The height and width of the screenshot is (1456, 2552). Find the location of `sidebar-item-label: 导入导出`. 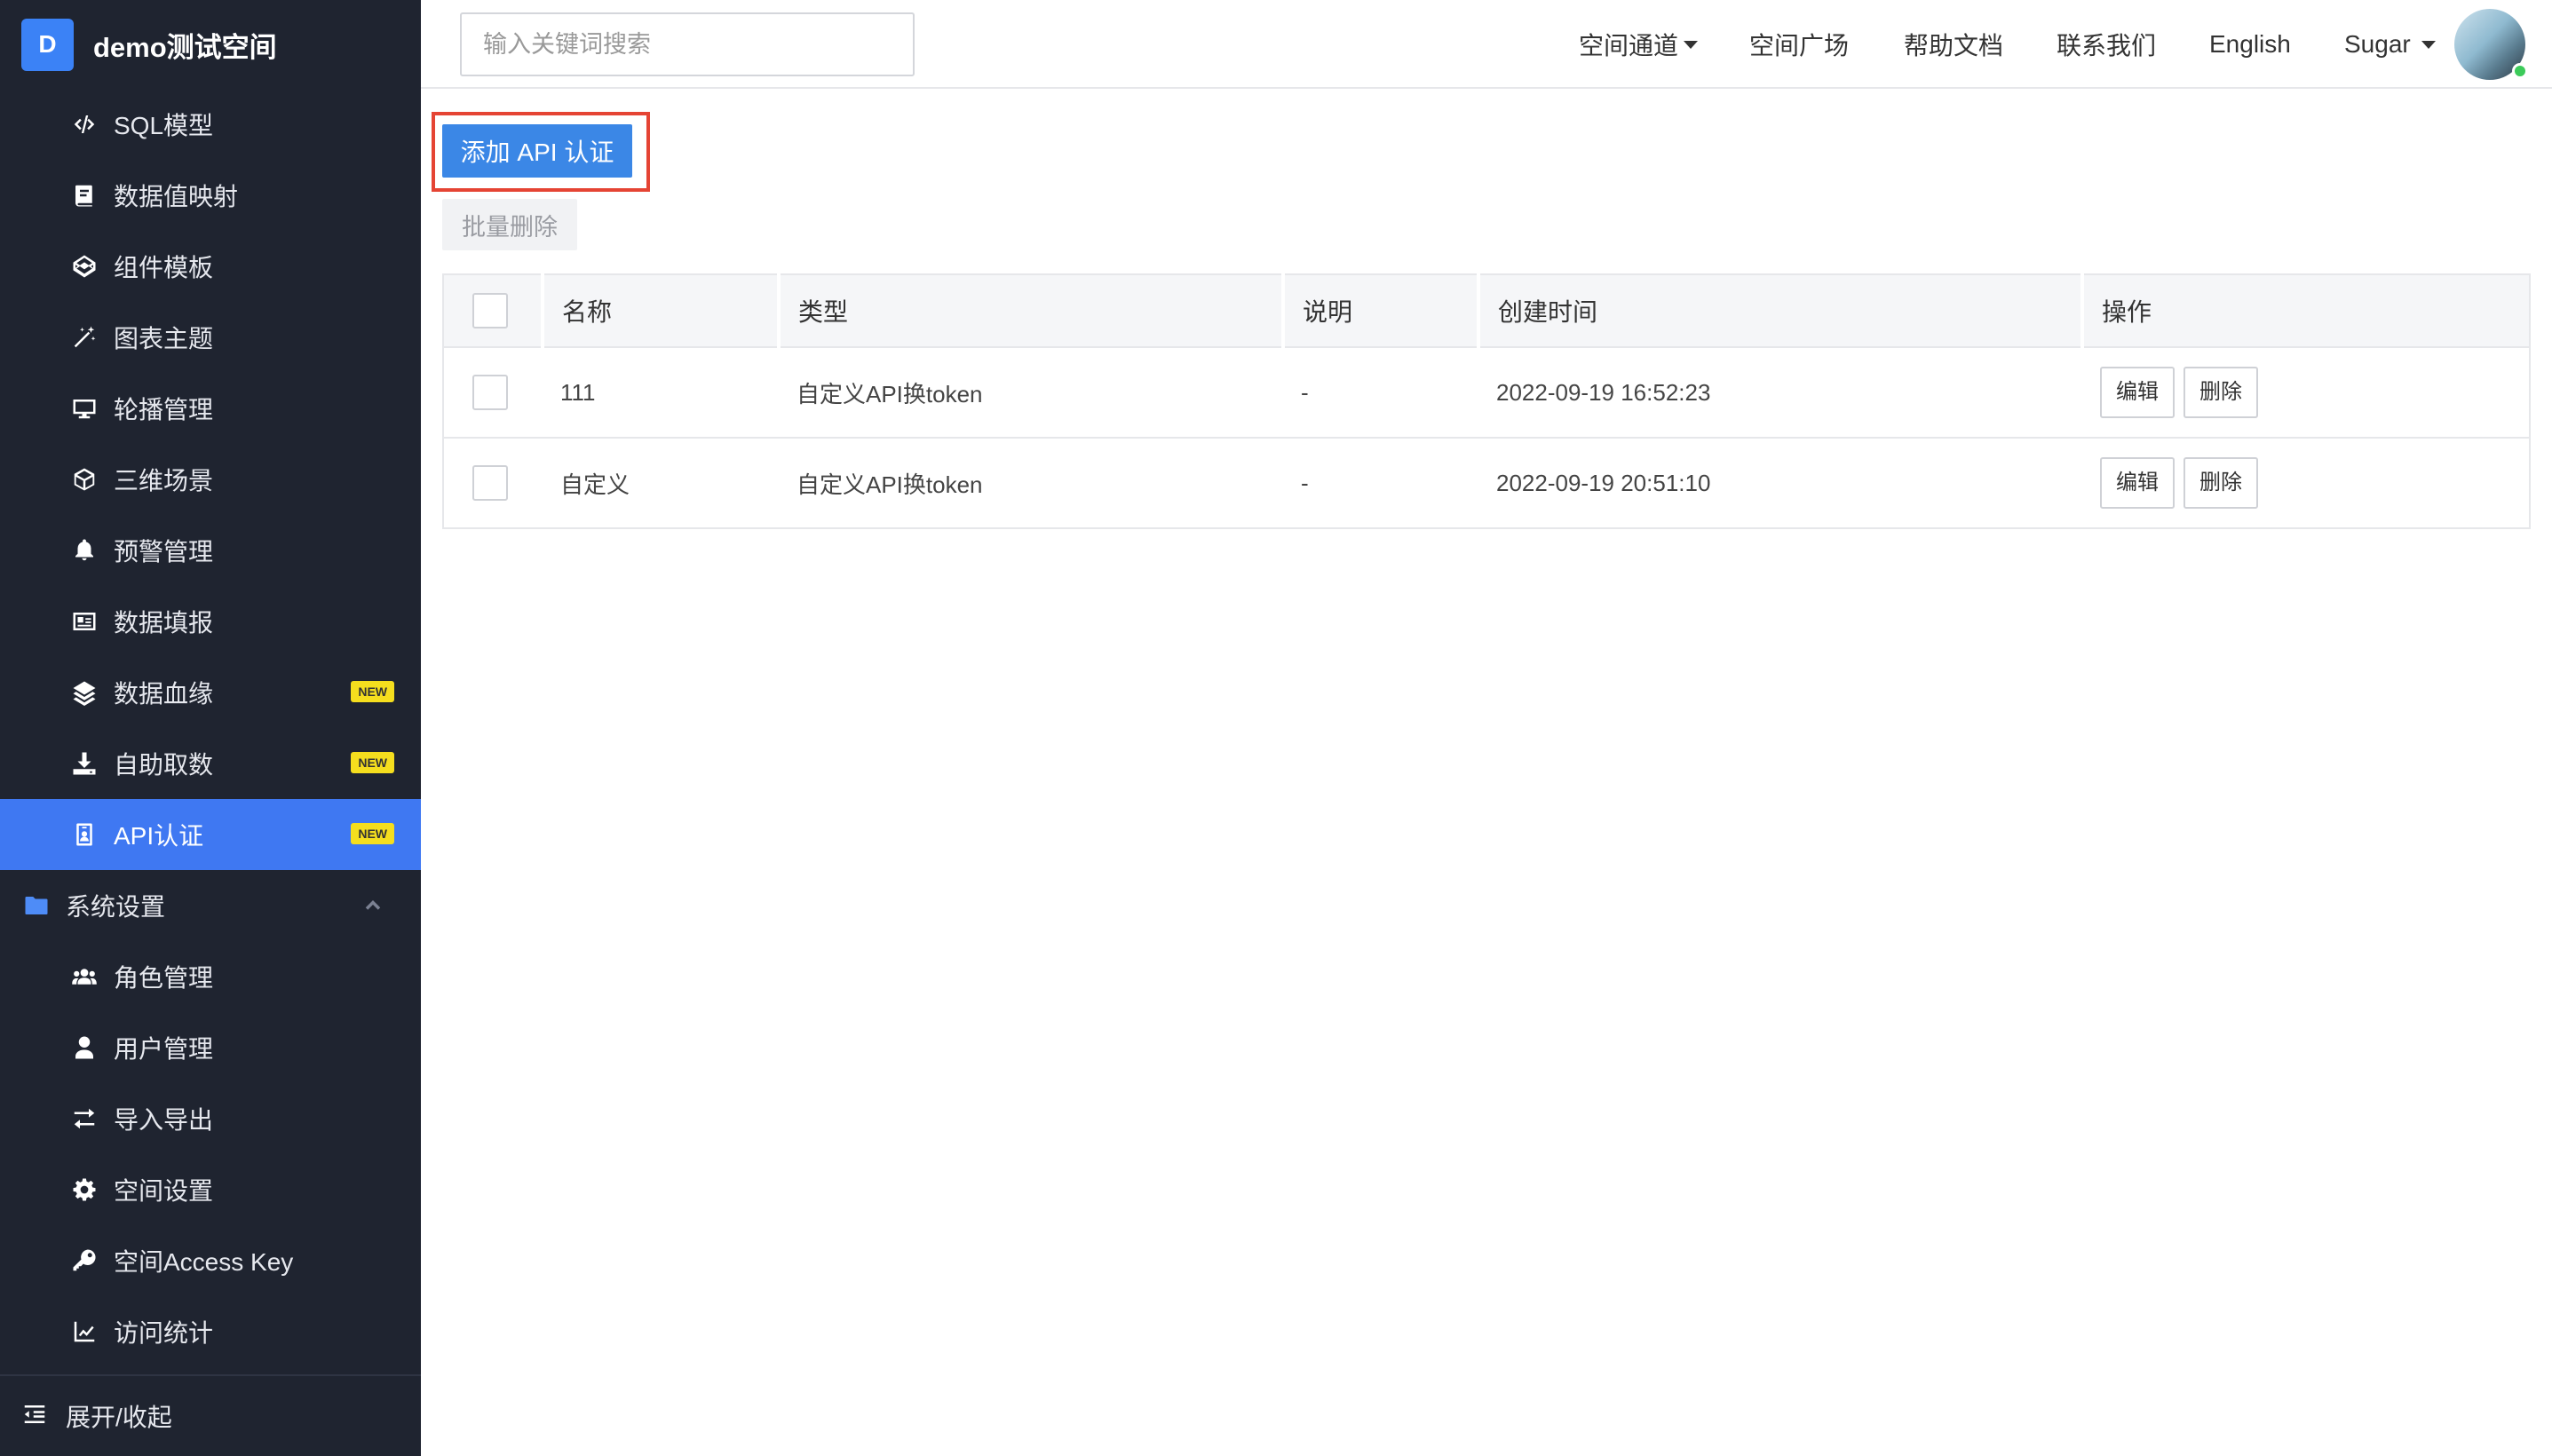

sidebar-item-label: 导入导出 is located at coordinates (164, 1120).